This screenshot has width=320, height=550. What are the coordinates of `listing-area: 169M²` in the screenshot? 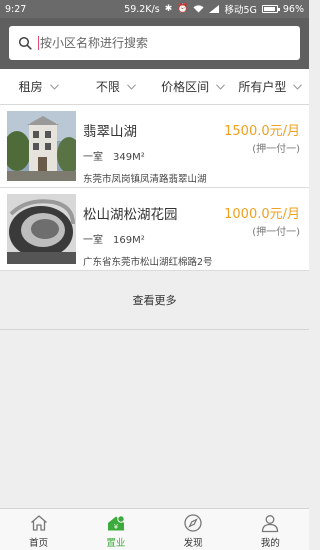 It's located at (129, 240).